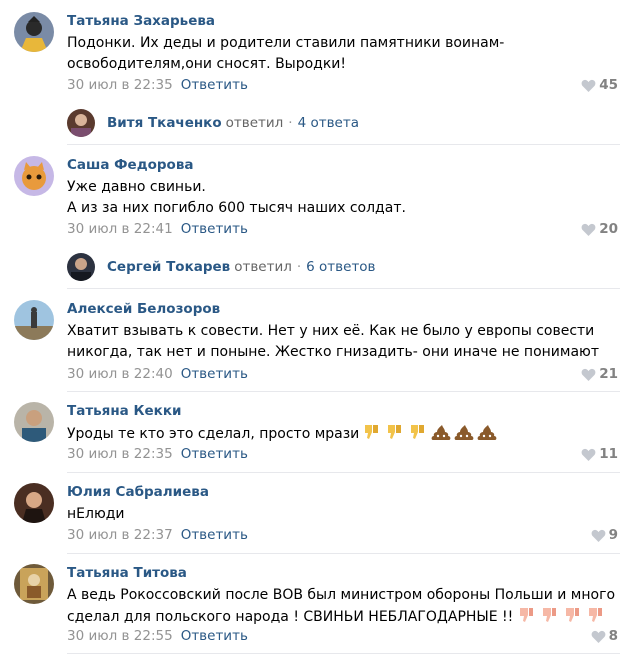 Image resolution: width=620 pixels, height=655 pixels. Describe the element at coordinates (608, 229) in the screenshot. I see `like-count: 20` at that location.